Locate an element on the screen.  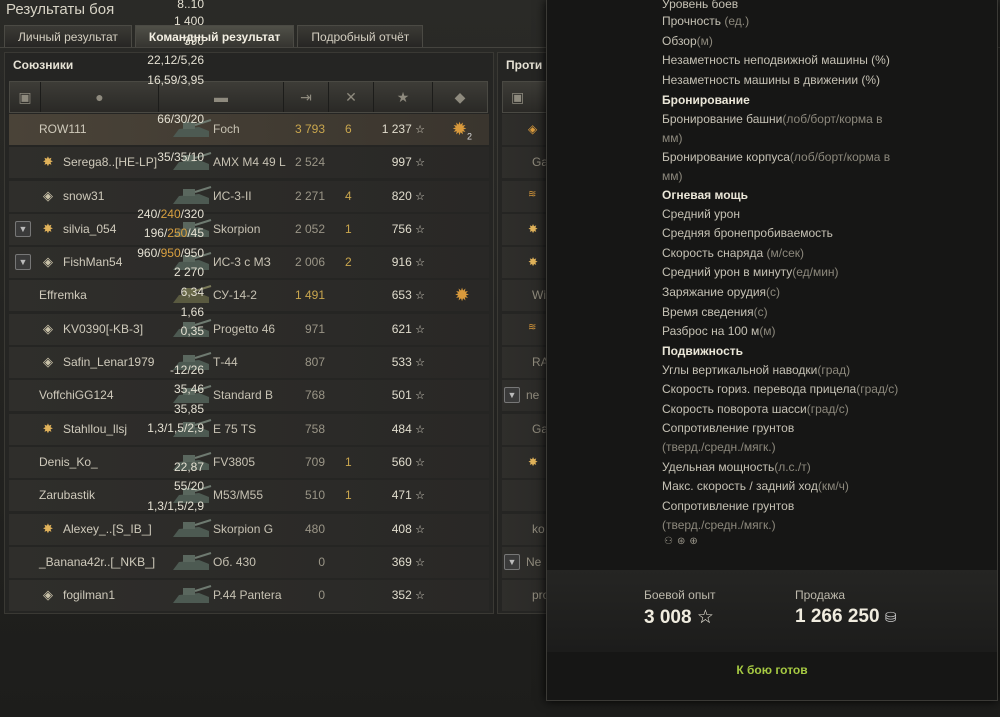
medal-column-icon: ◆ is located at coordinates (460, 97).